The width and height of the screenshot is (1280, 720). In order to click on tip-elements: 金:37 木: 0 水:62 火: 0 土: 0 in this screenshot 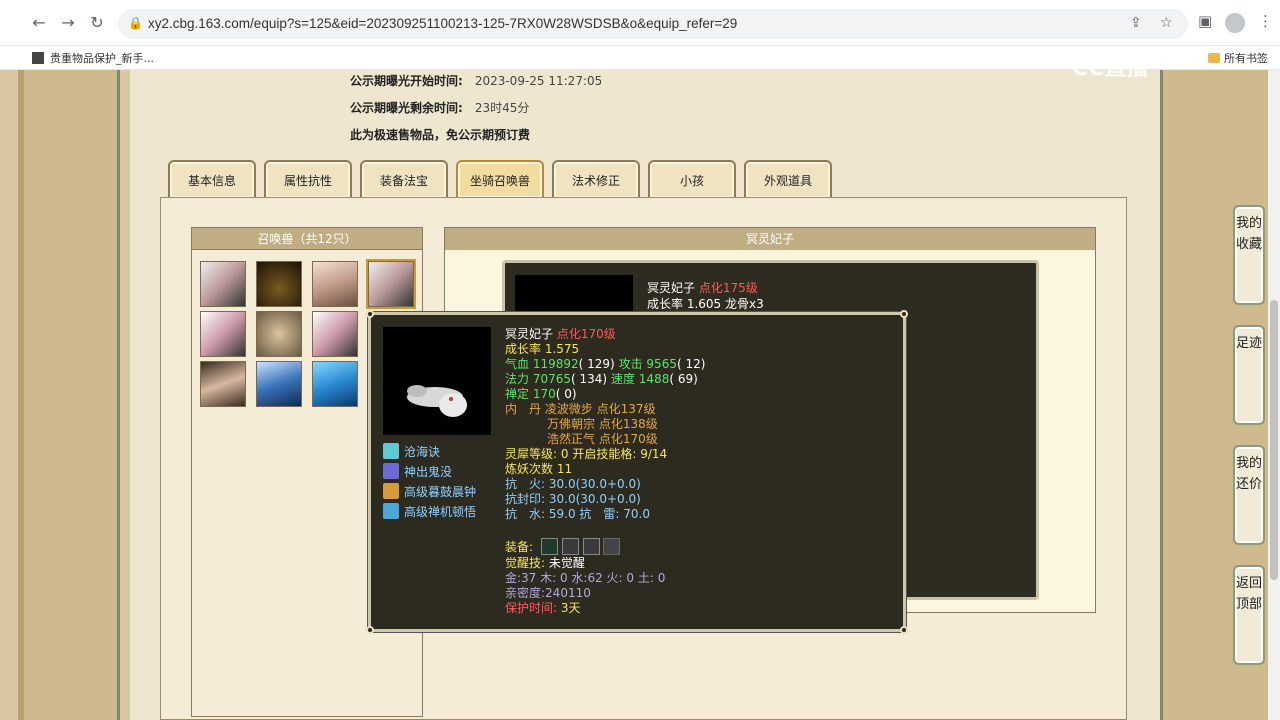, I will do `click(585, 578)`.